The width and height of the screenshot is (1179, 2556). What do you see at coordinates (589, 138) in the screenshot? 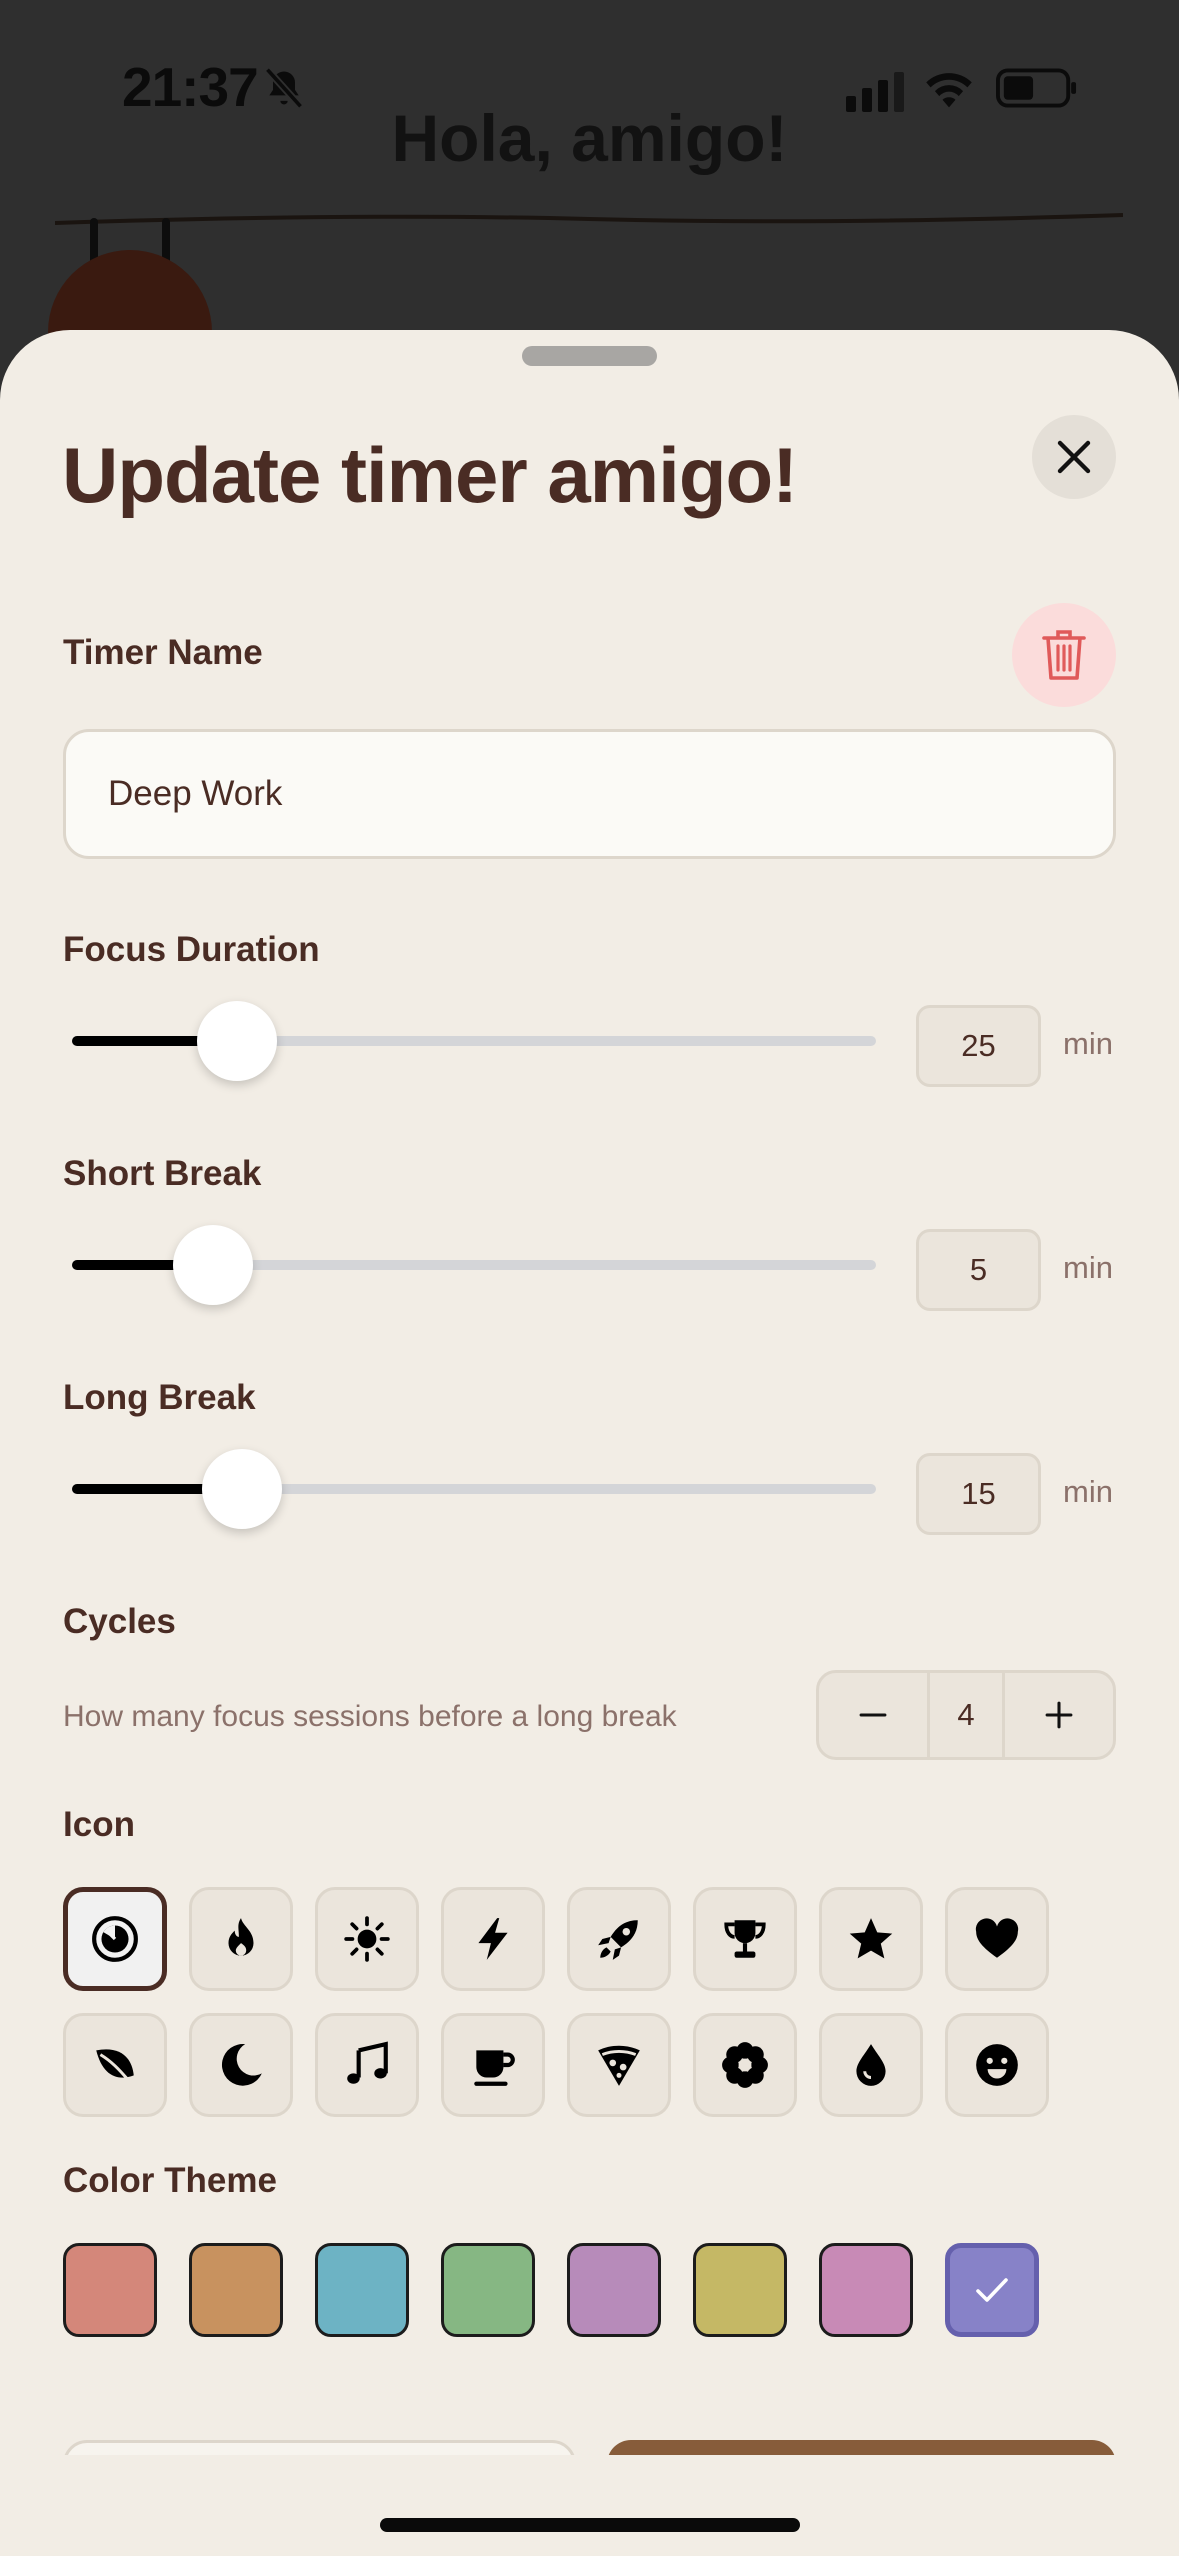
I see `background-greeting: Hola, amigo!` at bounding box center [589, 138].